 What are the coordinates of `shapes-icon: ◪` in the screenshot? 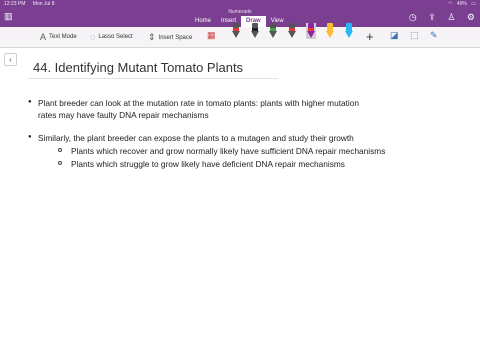 It's located at (394, 35).